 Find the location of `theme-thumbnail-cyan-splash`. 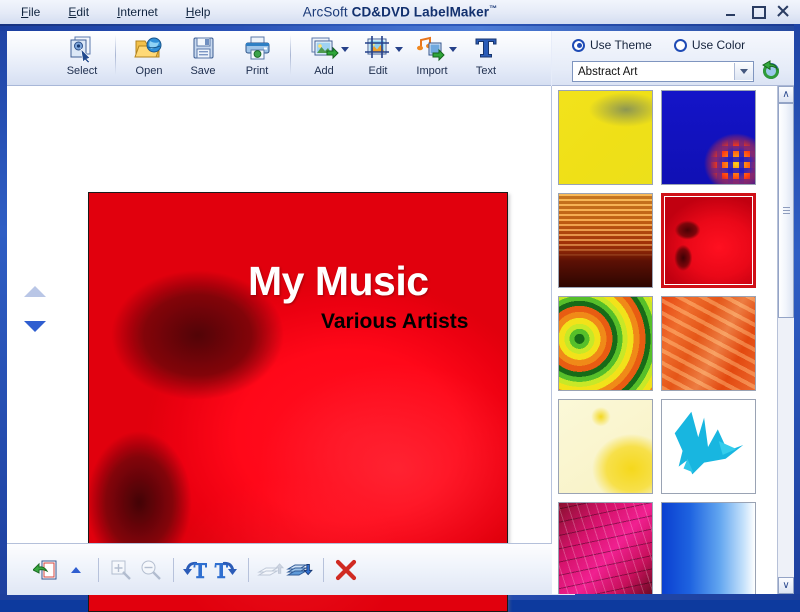

theme-thumbnail-cyan-splash is located at coordinates (708, 446).